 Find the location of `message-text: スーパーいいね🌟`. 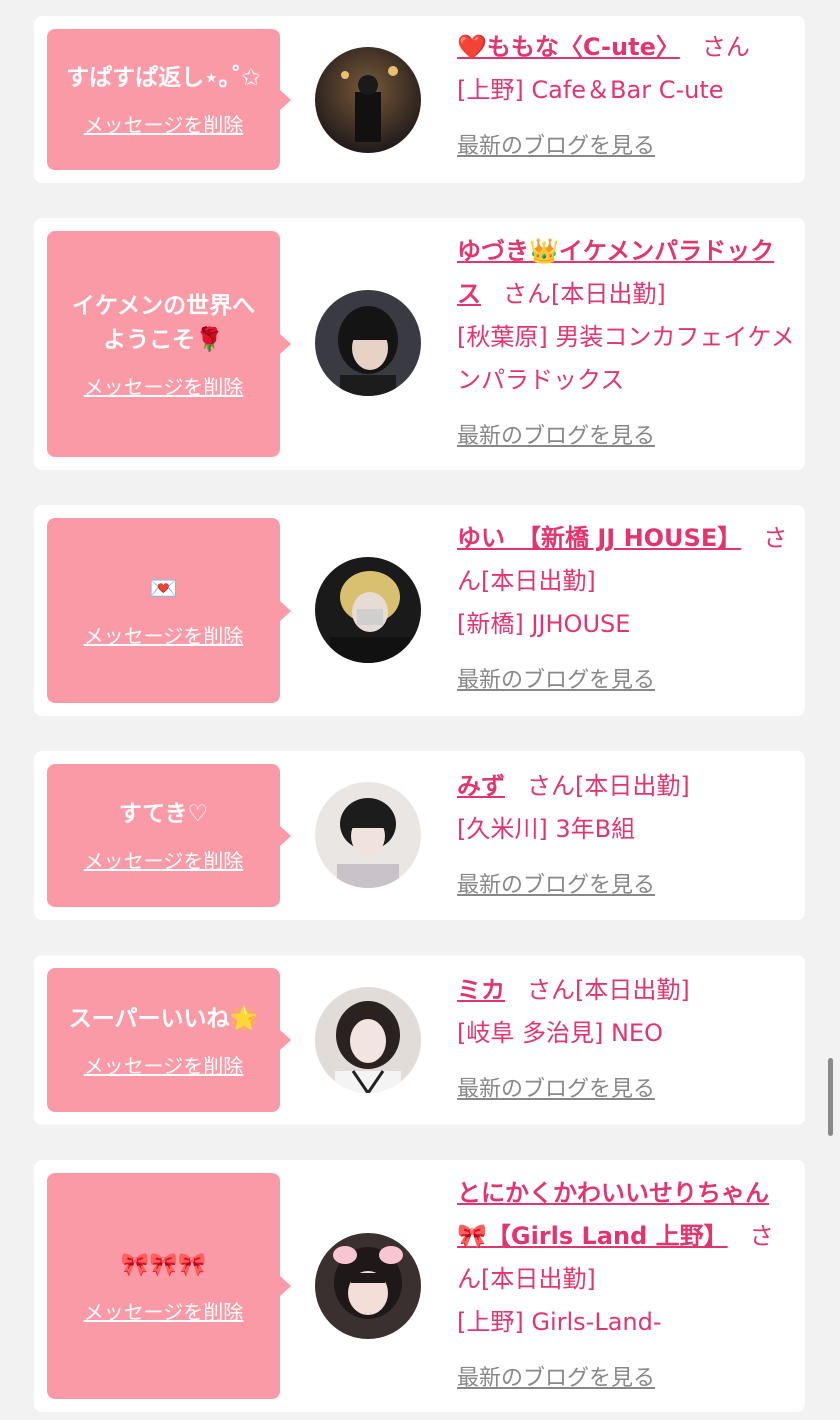

message-text: スーパーいいね🌟 is located at coordinates (163, 1018).